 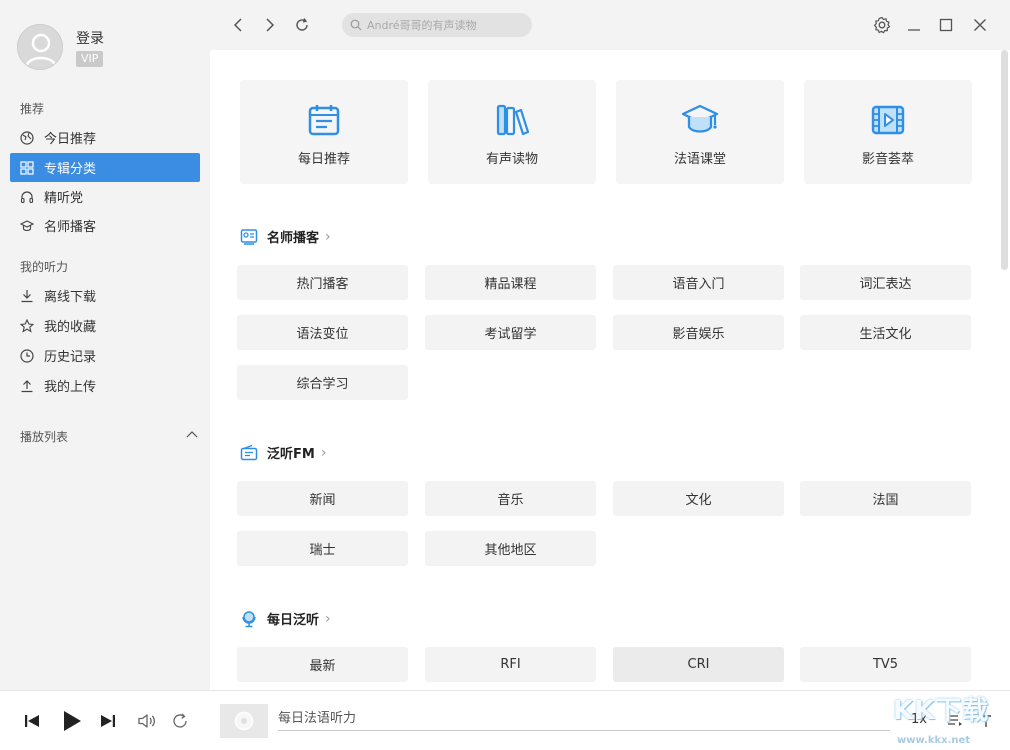 I want to click on sidebar-item-history: 历史记录, so click(x=105, y=355).